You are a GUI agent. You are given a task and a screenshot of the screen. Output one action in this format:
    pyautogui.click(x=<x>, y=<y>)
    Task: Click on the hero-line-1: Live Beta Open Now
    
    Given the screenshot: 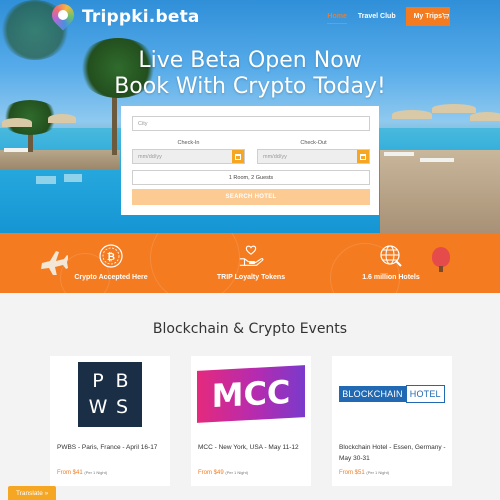 What is the action you would take?
    pyautogui.click(x=250, y=60)
    